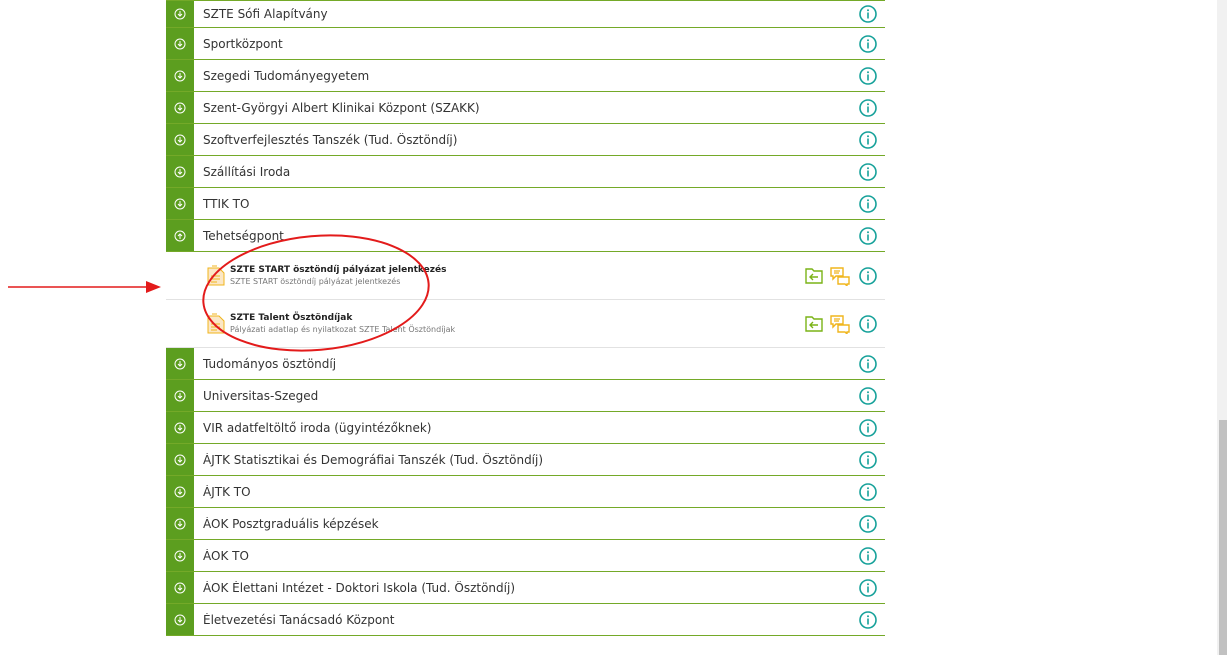 The width and height of the screenshot is (1227, 655). Describe the element at coordinates (226, 203) in the screenshot. I see `group-label: TTIK TO` at that location.